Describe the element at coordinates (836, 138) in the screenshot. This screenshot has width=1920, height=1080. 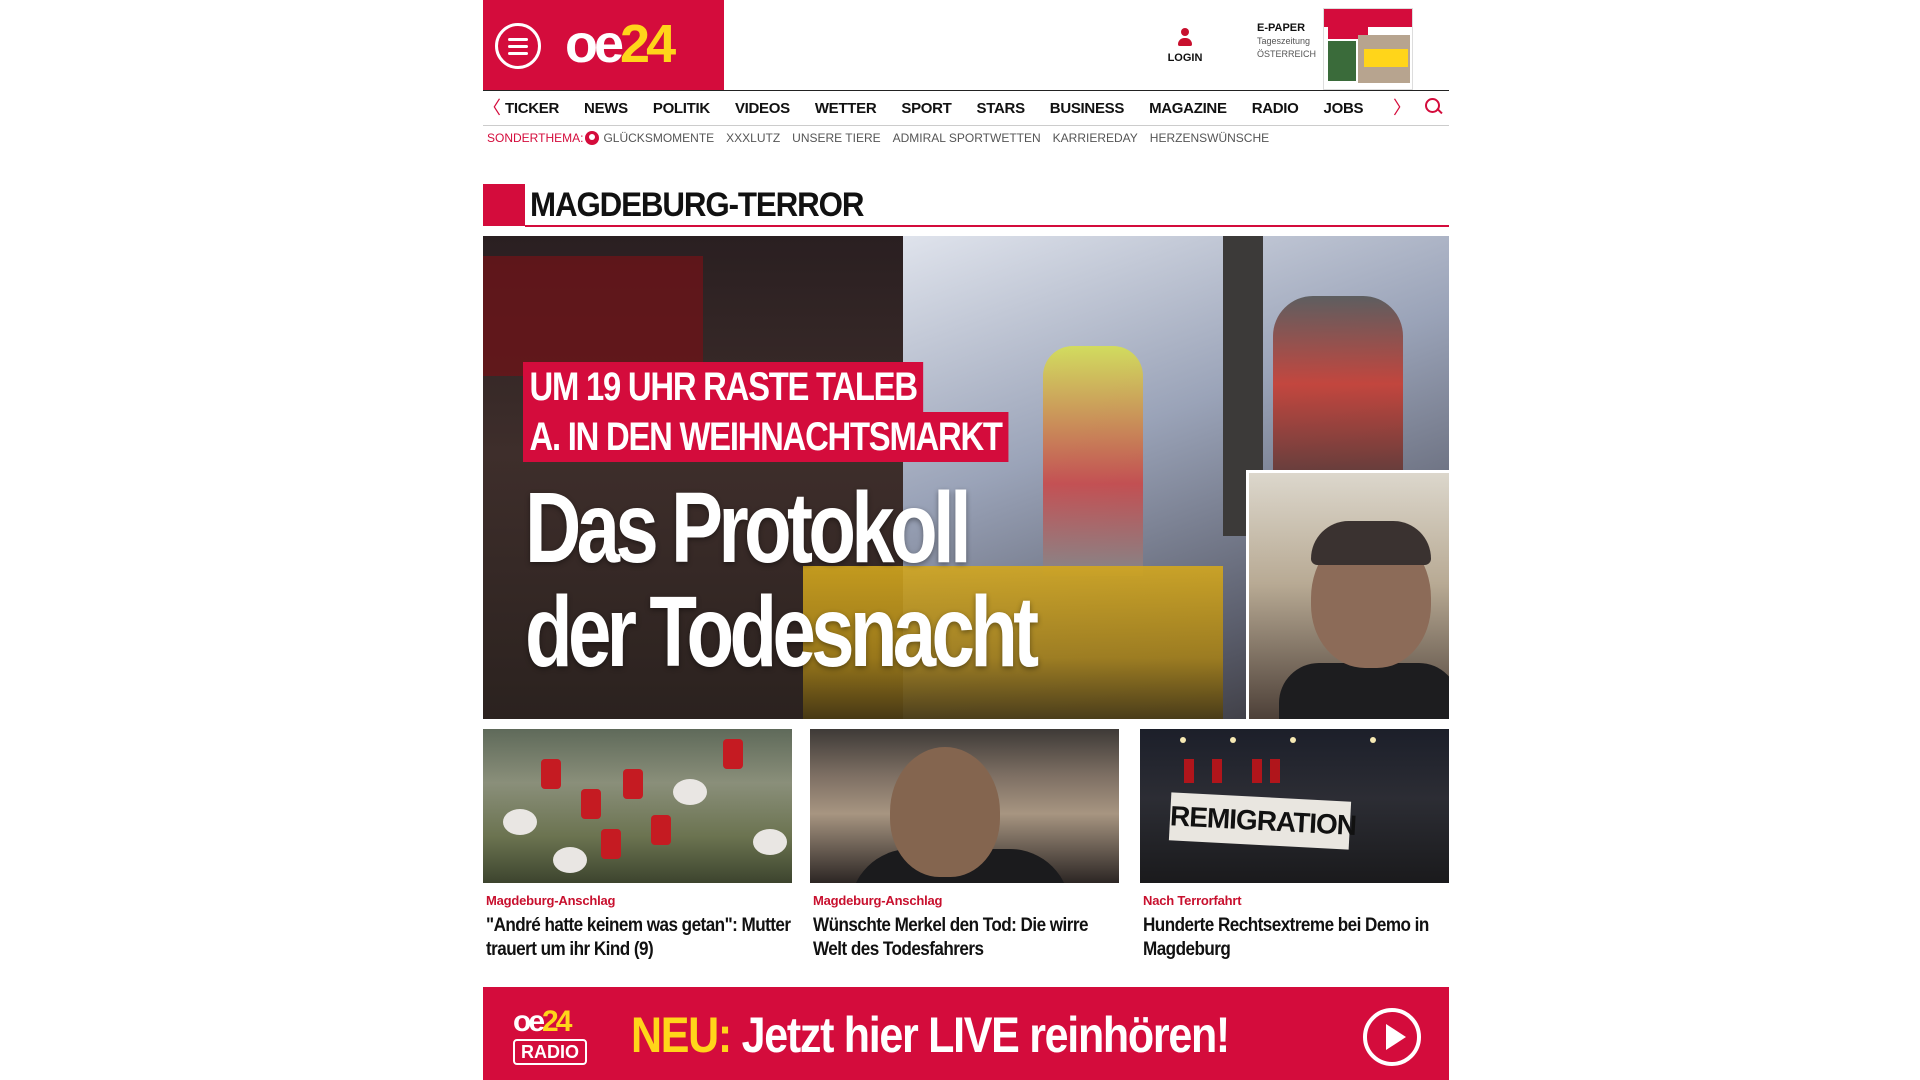
I see `subnav-item-unsere-tiere: UNSERE TIERE` at that location.